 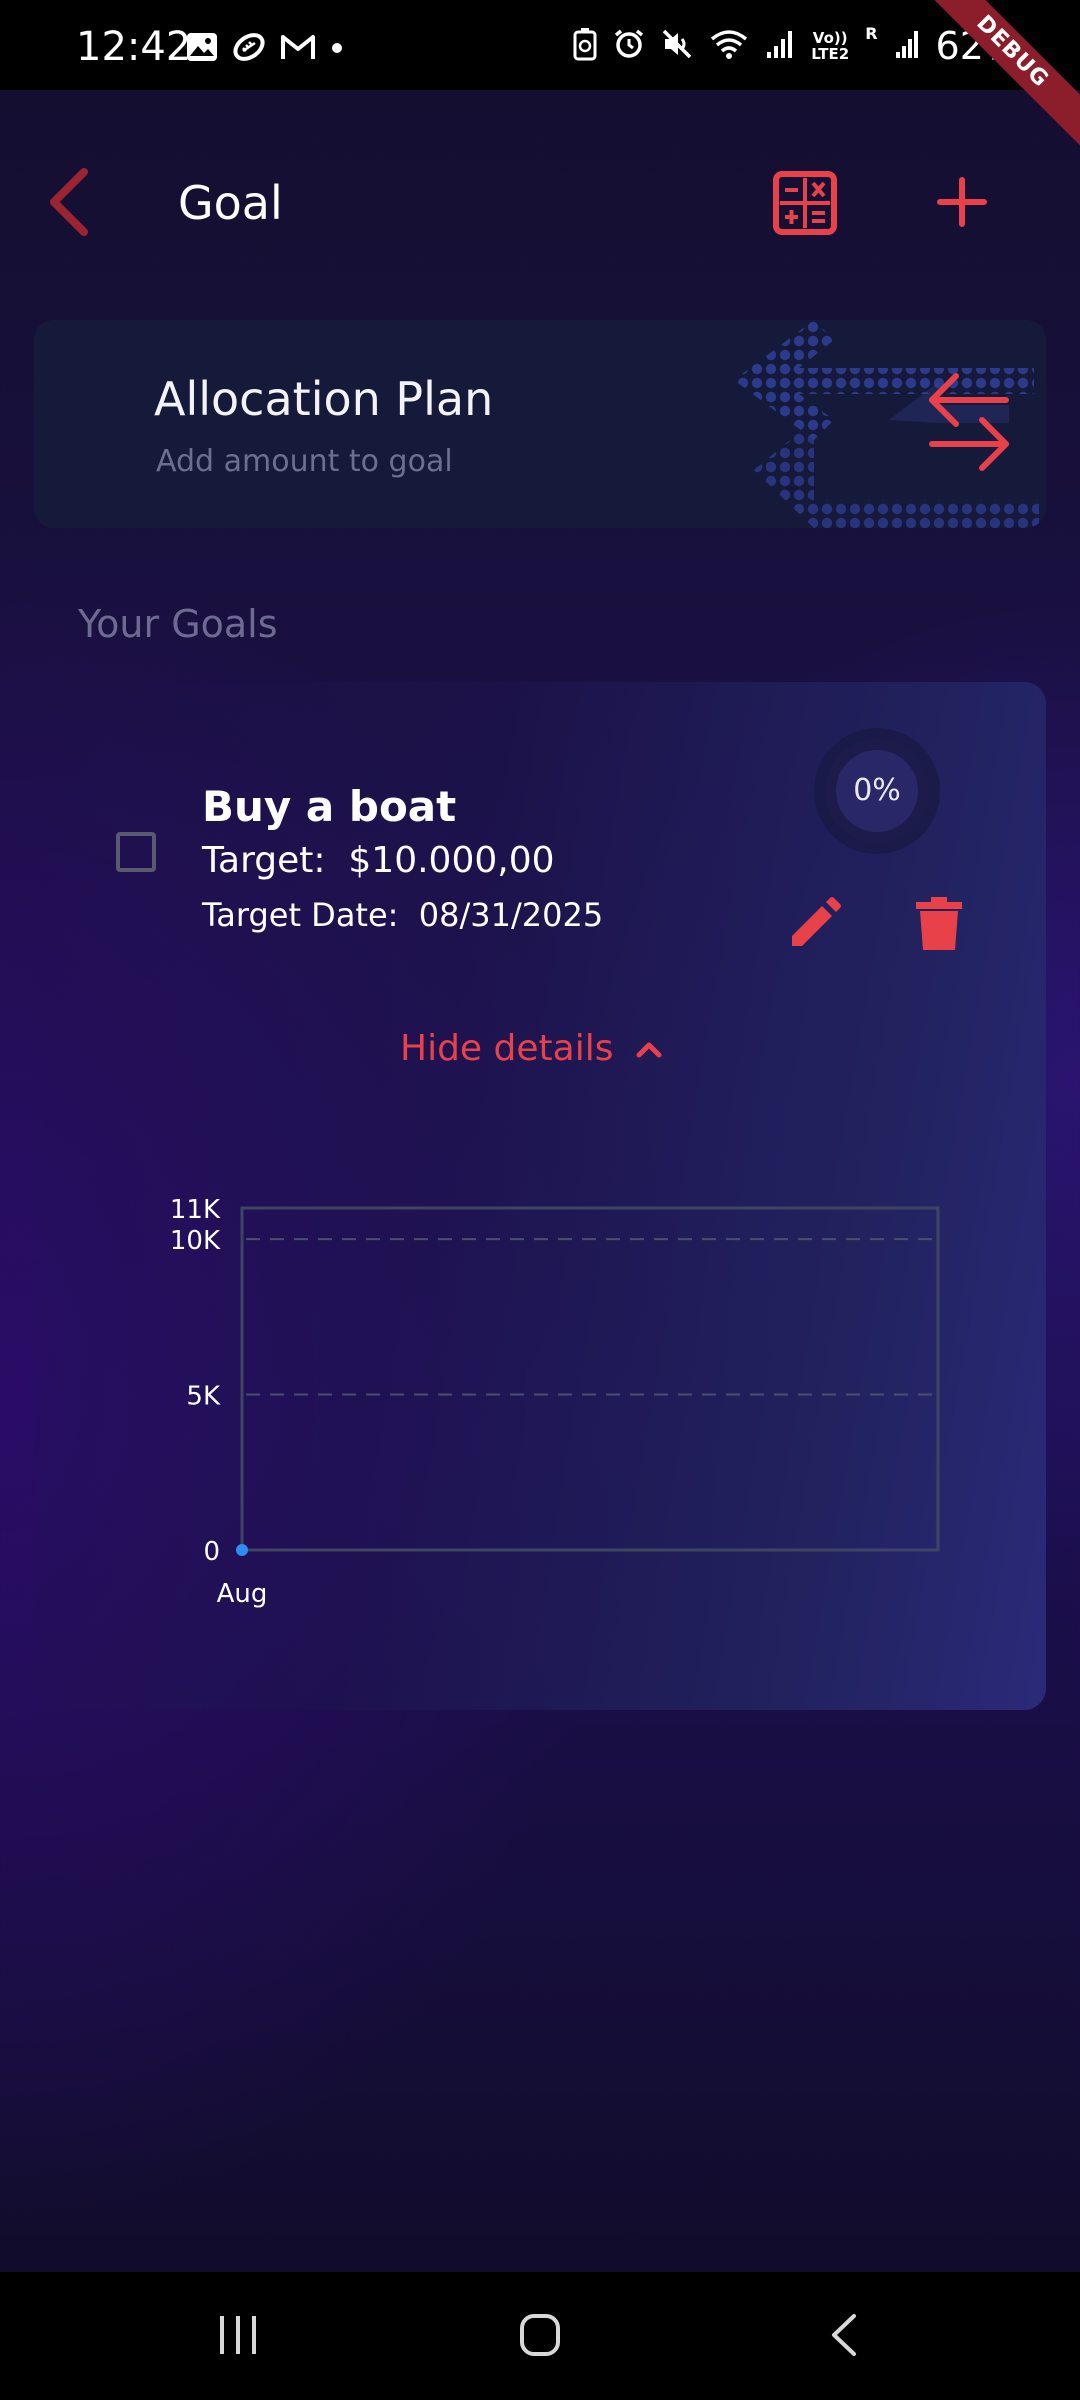 I want to click on chart-x-tick-label: Aug, so click(x=242, y=1594).